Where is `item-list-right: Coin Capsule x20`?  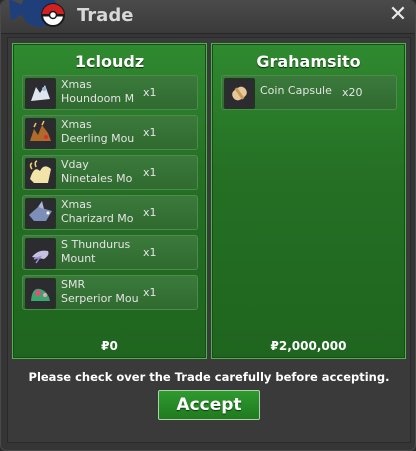 item-list-right: Coin Capsule x20 is located at coordinates (309, 95).